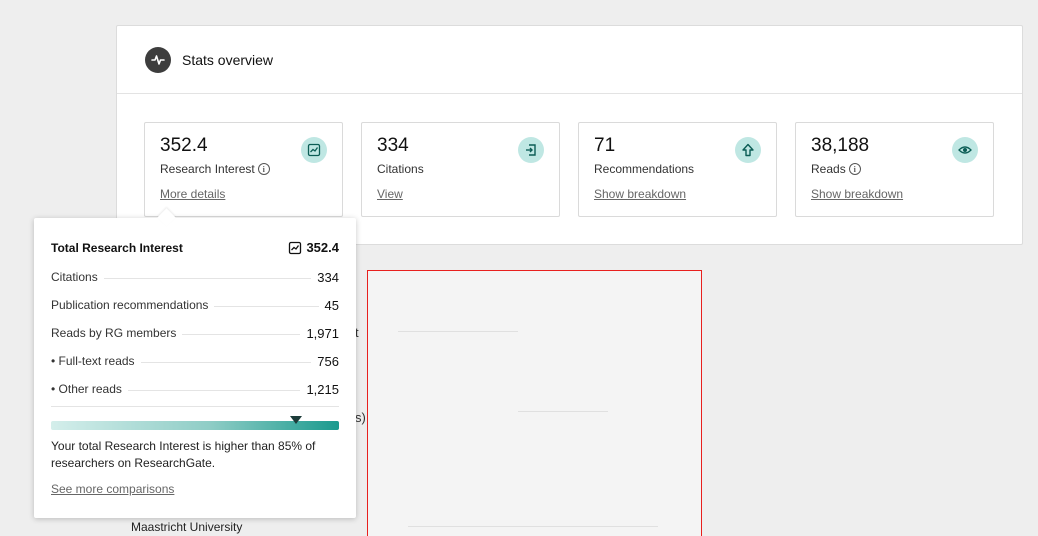 The image size is (1038, 536). Describe the element at coordinates (331, 305) in the screenshot. I see `tooltip-row-value: 45` at that location.